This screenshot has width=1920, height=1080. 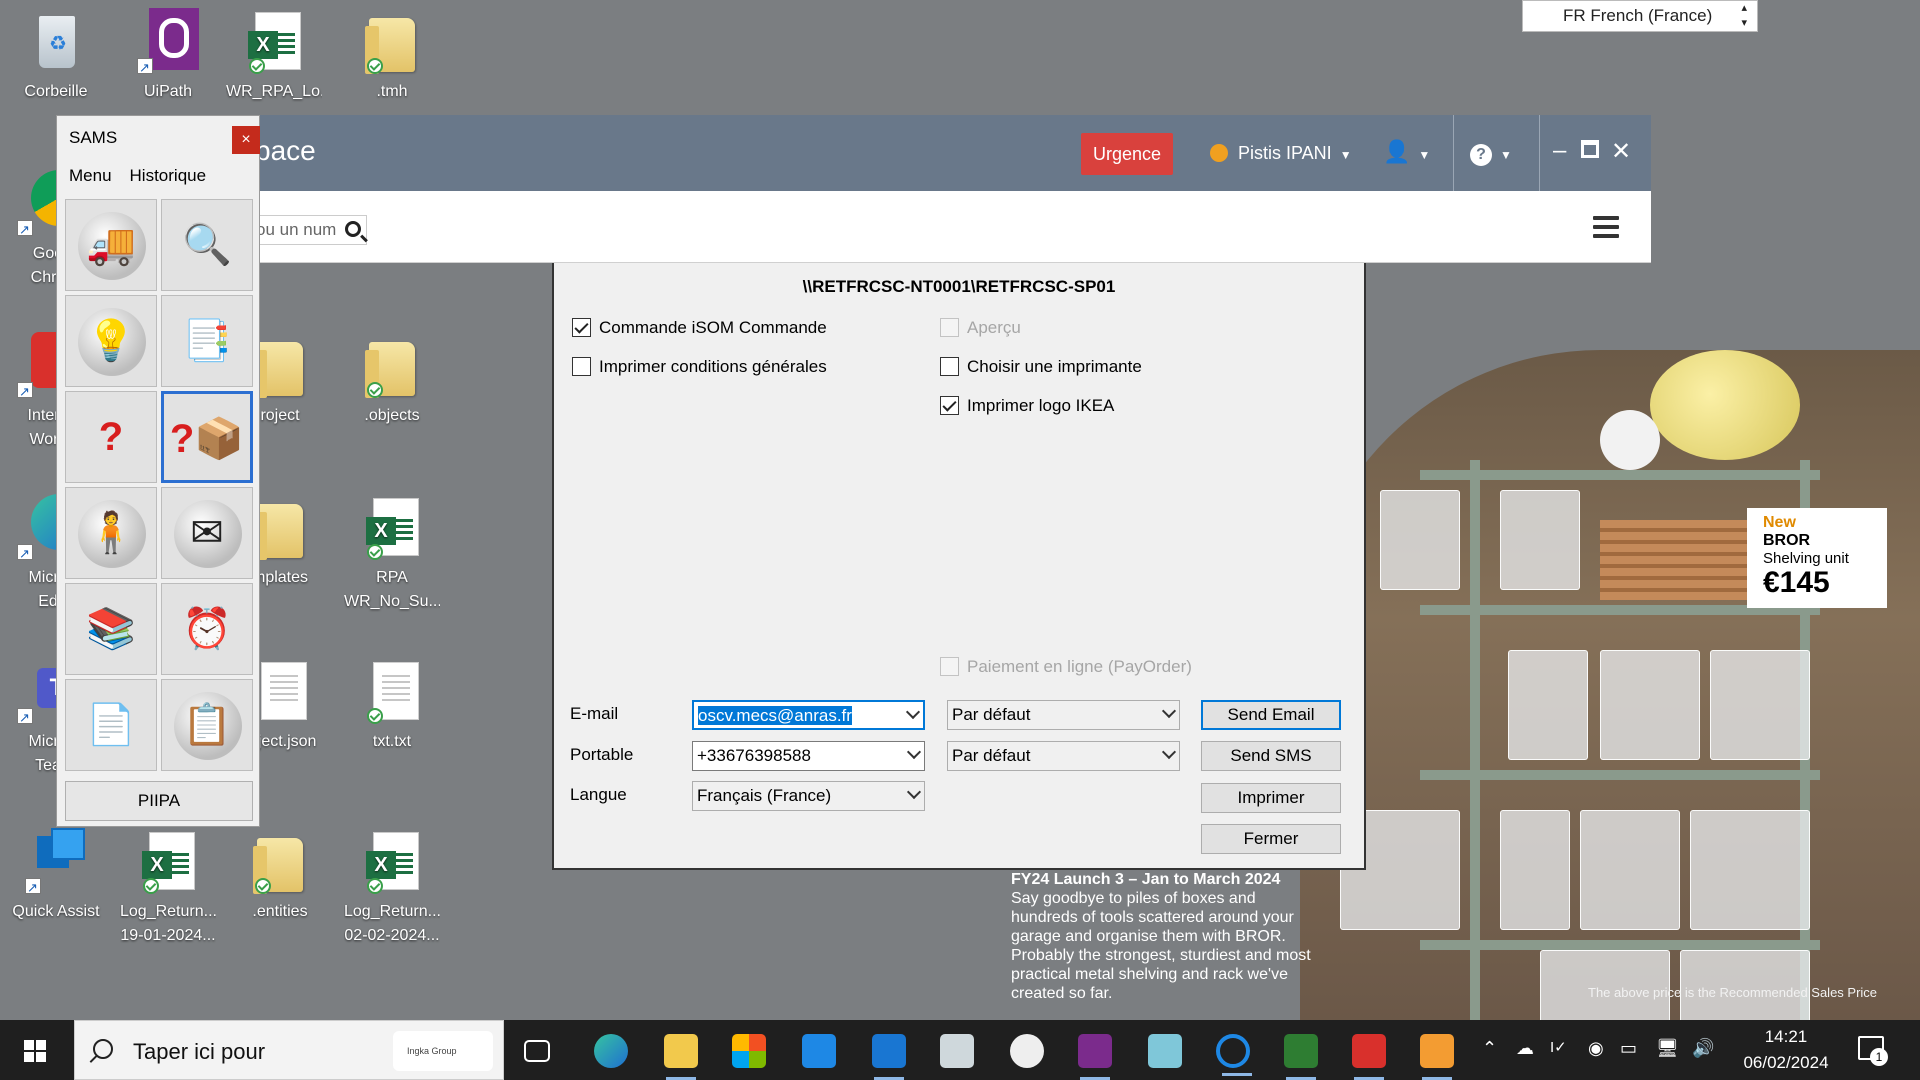 What do you see at coordinates (1063, 756) in the screenshot?
I see `portable-option-select: Par défaut` at bounding box center [1063, 756].